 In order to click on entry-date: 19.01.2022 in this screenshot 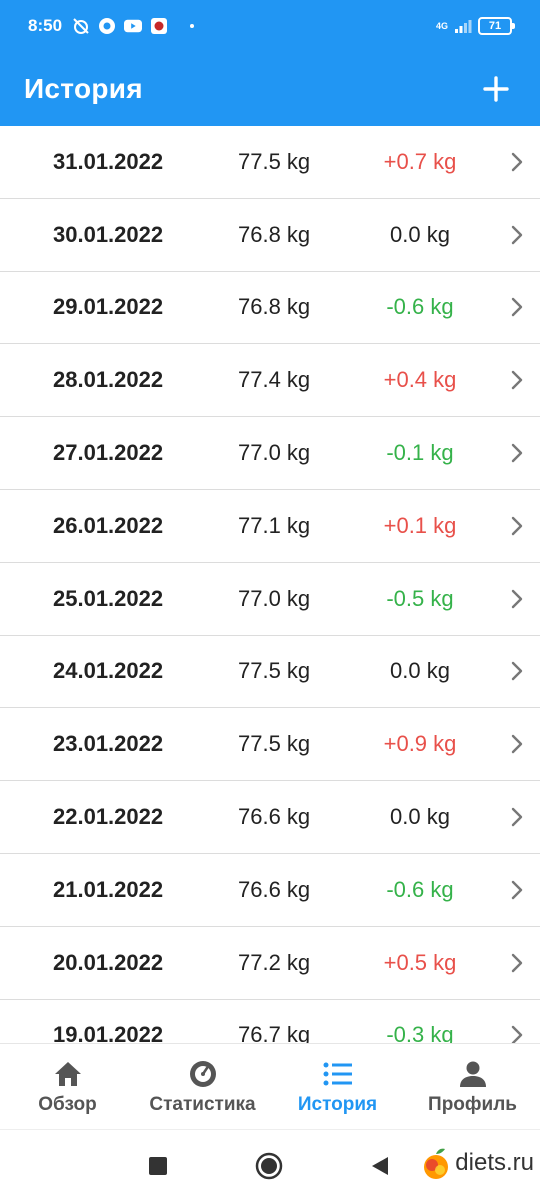, I will do `click(108, 1032)`.